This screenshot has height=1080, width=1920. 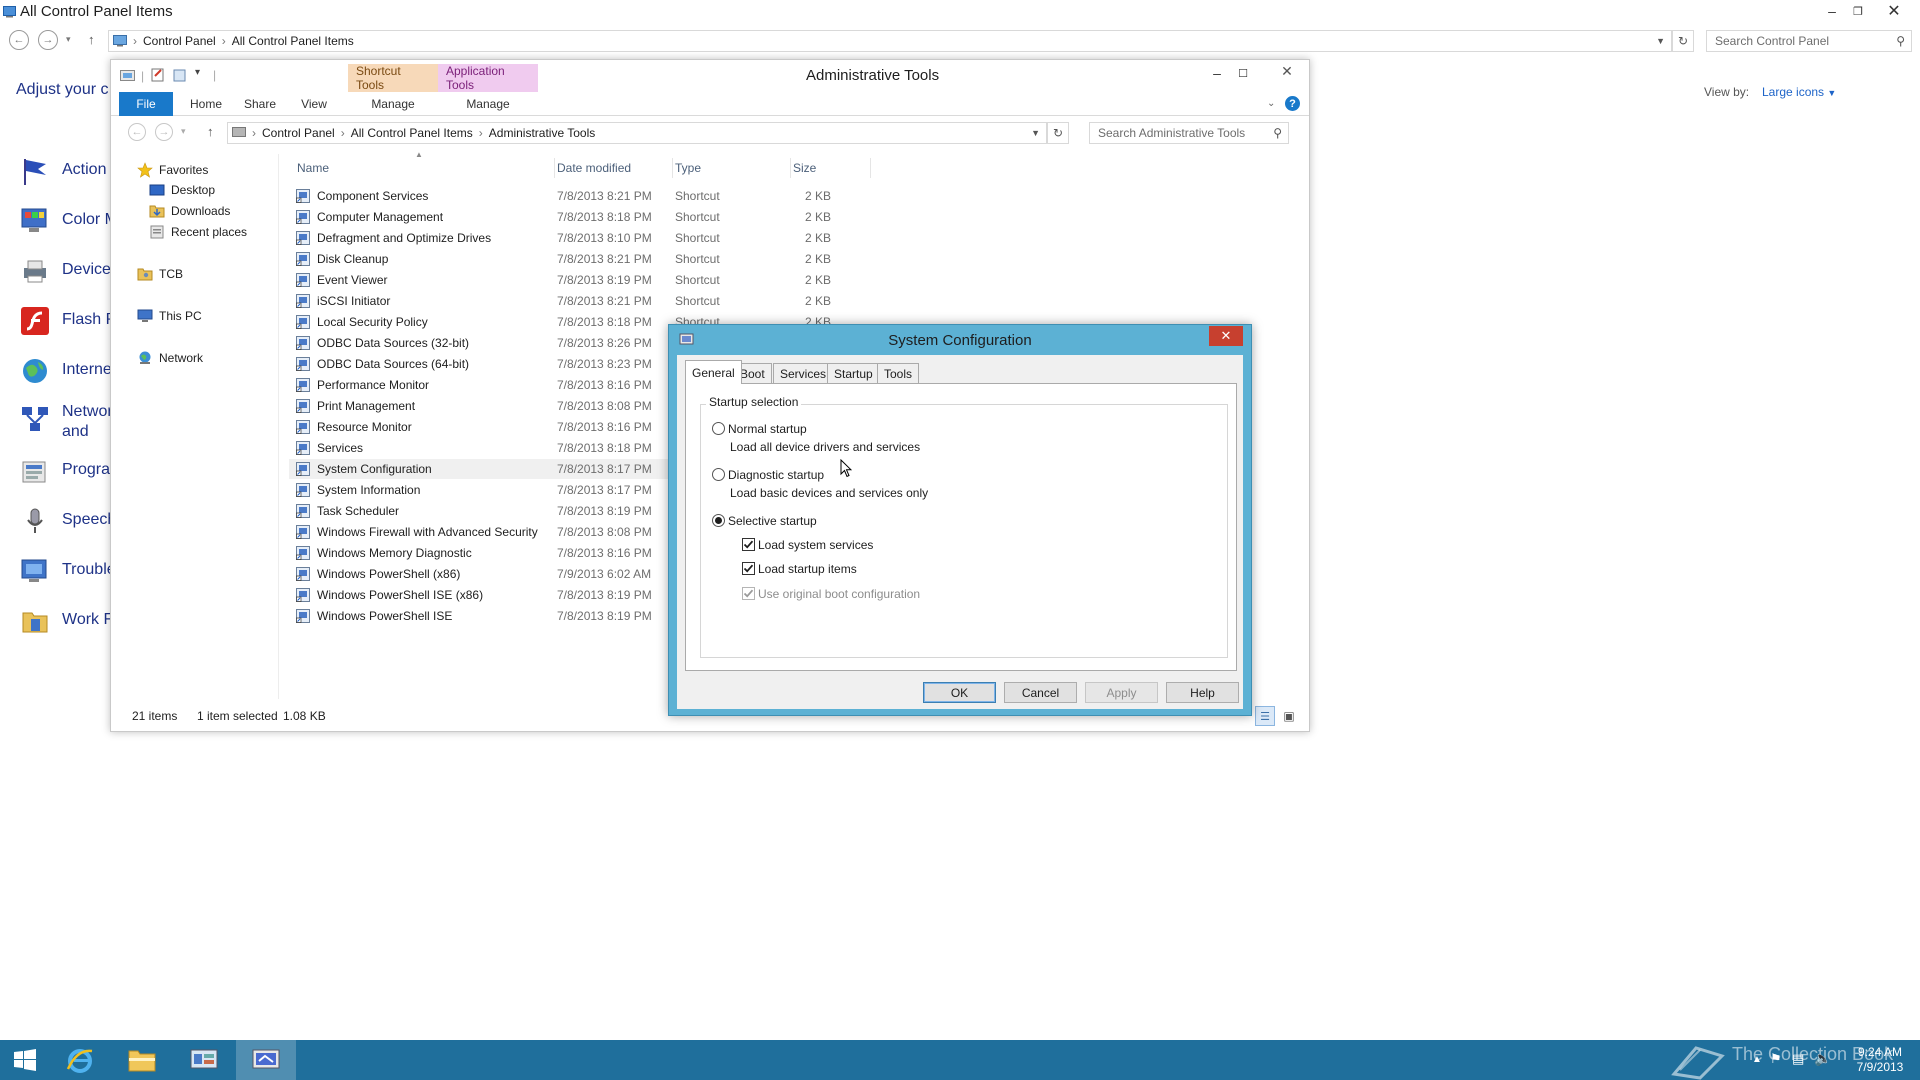 I want to click on dialog-close-button: ✕, so click(x=1226, y=336).